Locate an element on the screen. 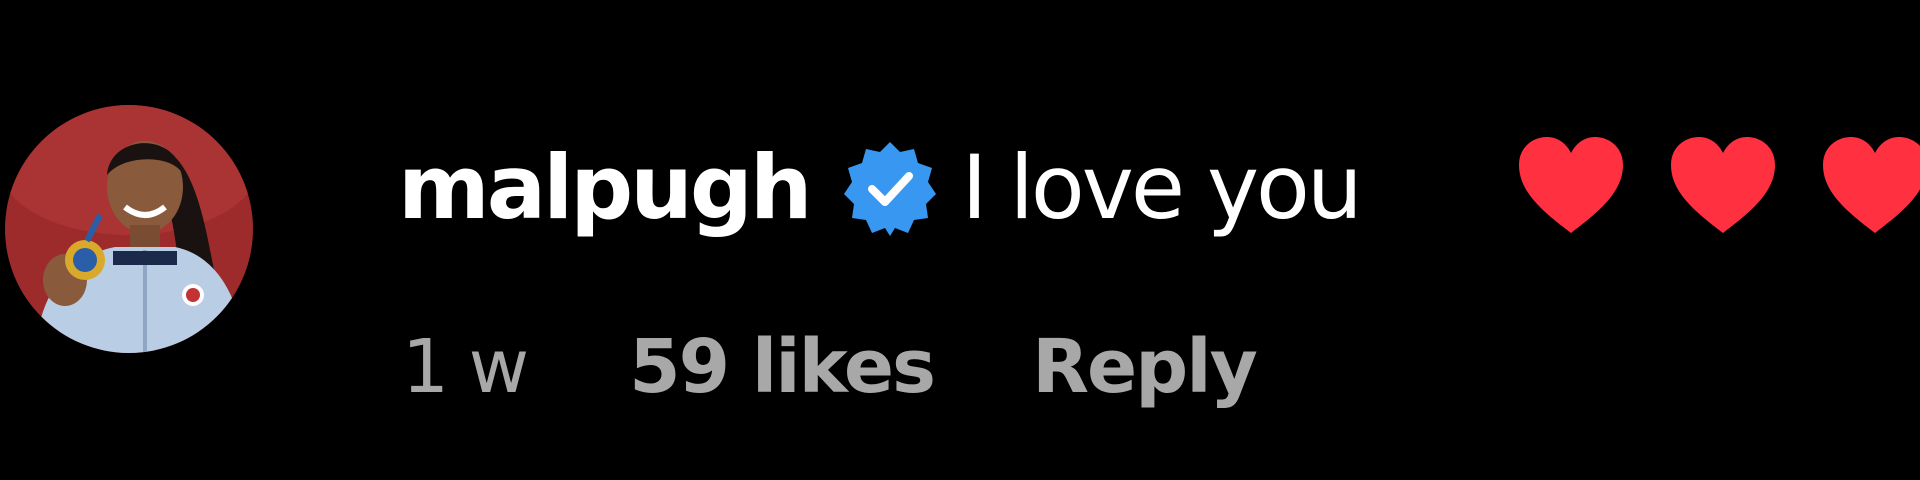 The height and width of the screenshot is (480, 1920). emoji-row is located at coordinates (1717, 185).